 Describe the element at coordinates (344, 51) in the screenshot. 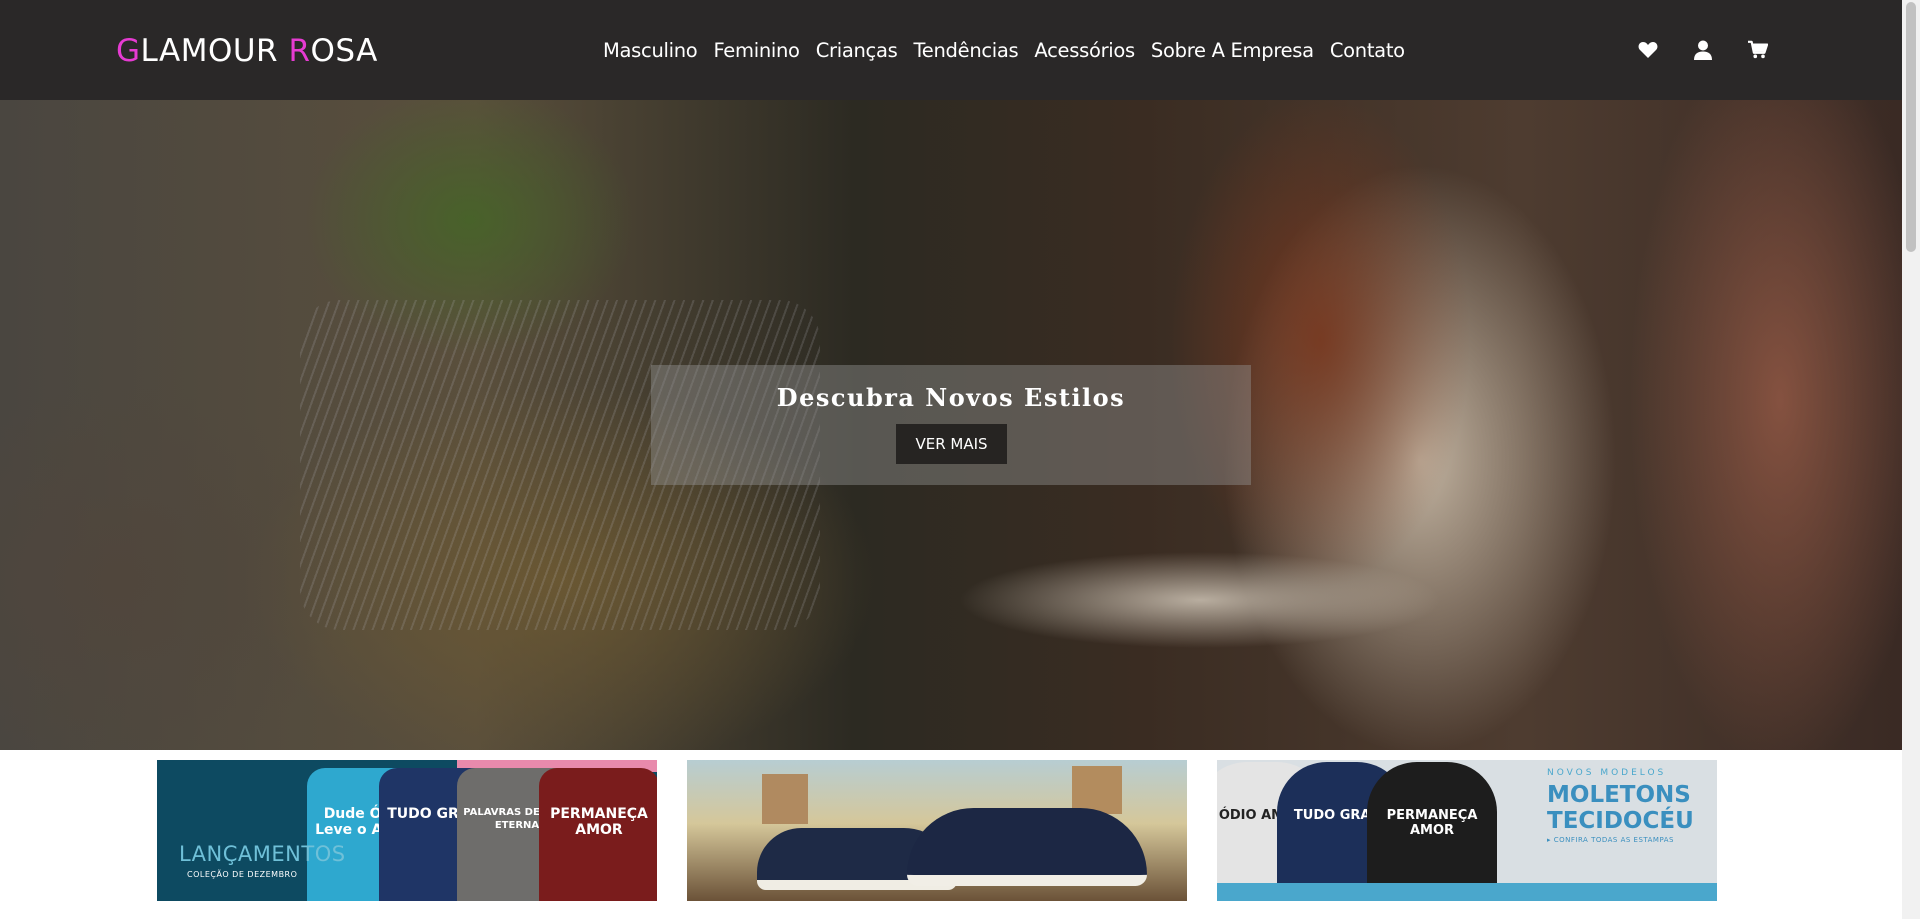

I see `logo-word-rosa: OSA` at that location.